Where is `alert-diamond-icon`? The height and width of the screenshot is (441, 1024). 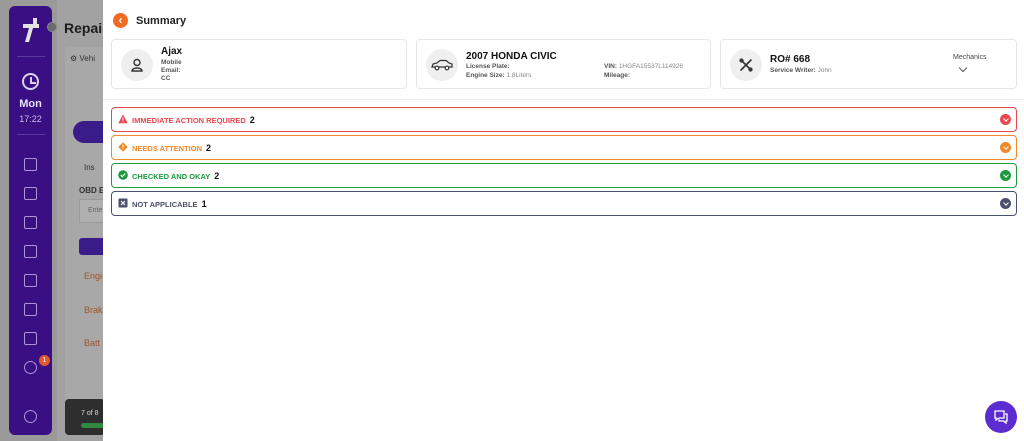
alert-diamond-icon is located at coordinates (123, 147).